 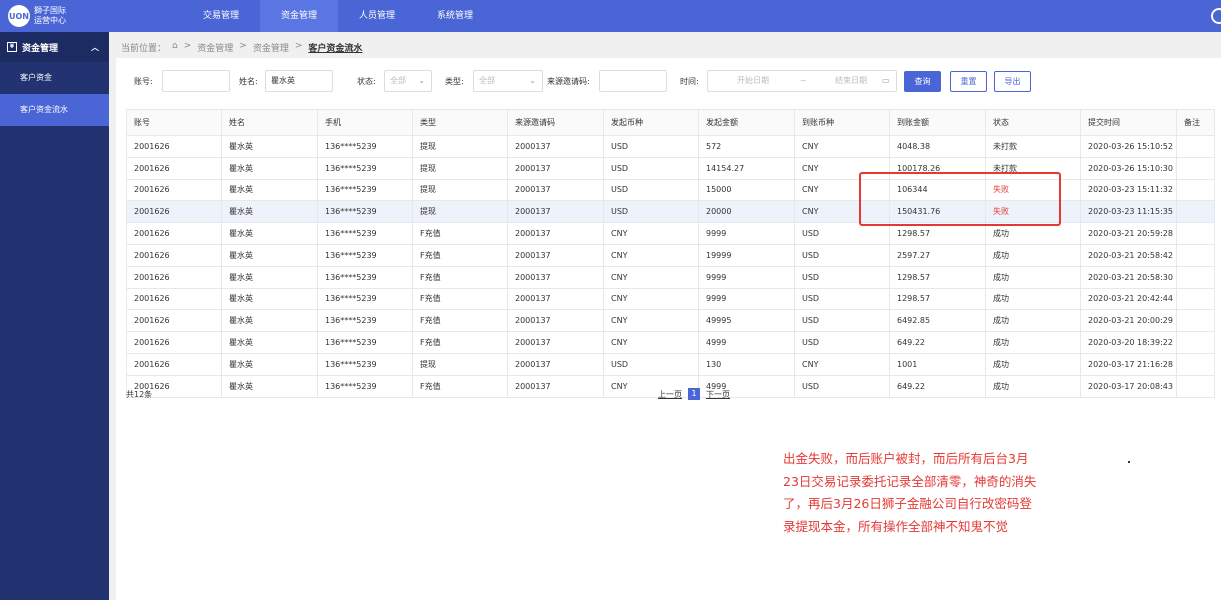 What do you see at coordinates (1128, 190) in the screenshot?
I see `table-cell: 2020-03-23 15:11:32` at bounding box center [1128, 190].